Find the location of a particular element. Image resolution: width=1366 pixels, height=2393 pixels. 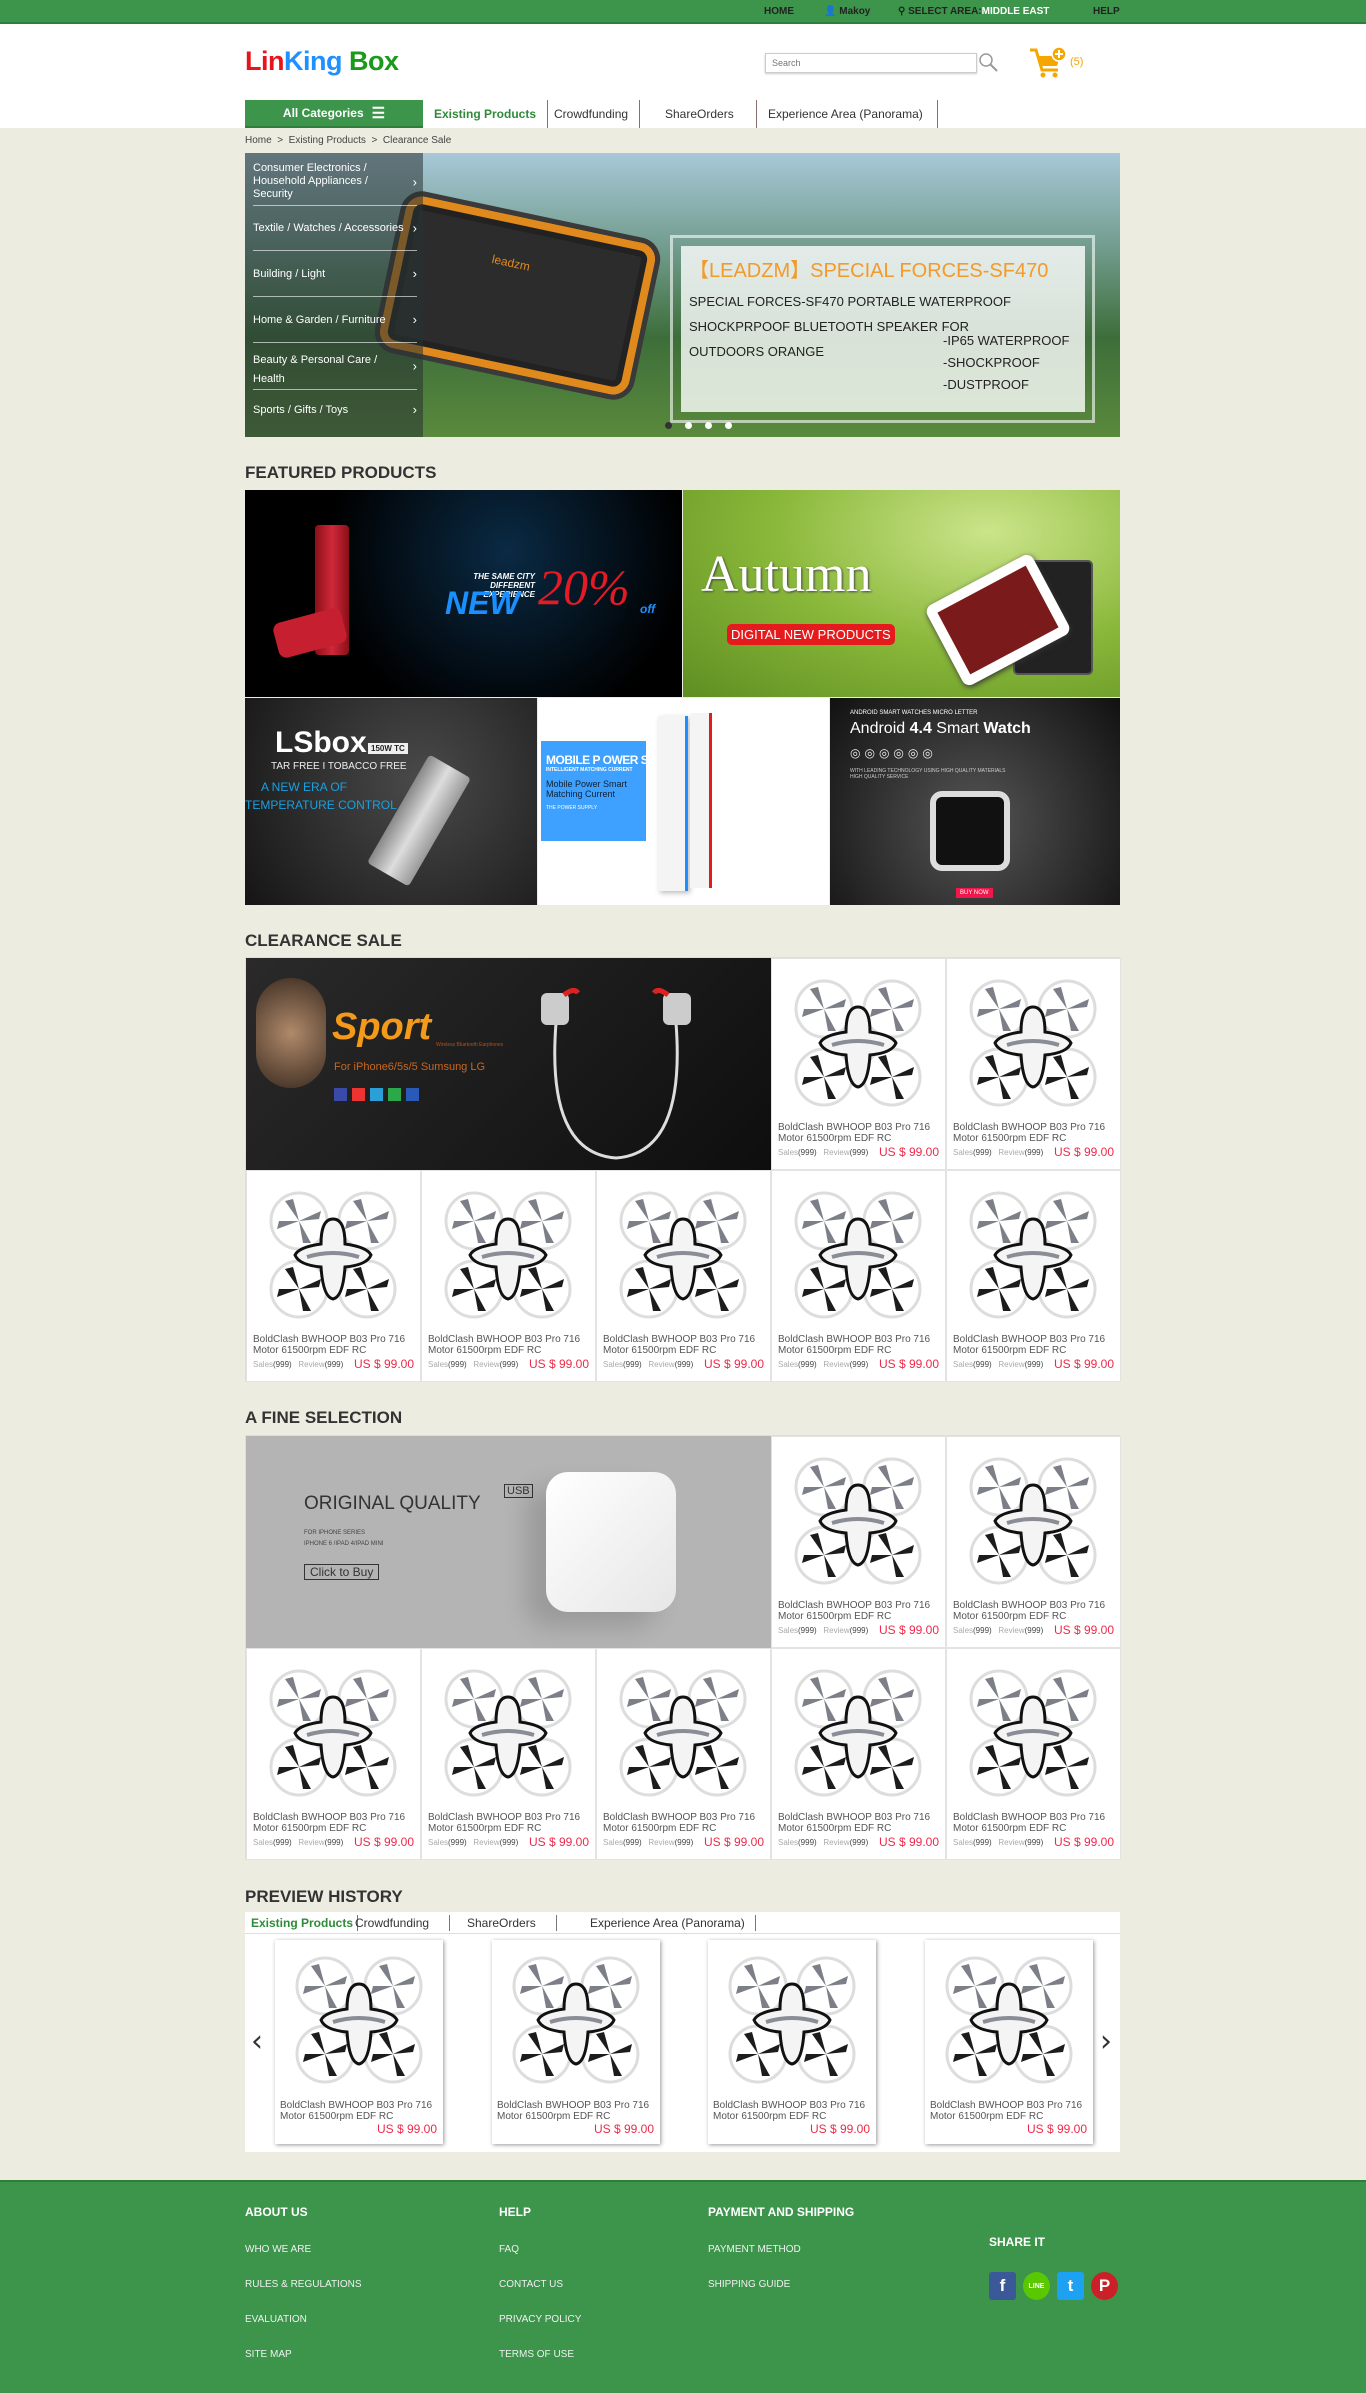

tab-experience-area: Experience Area (Panorama) is located at coordinates (673, 1923).